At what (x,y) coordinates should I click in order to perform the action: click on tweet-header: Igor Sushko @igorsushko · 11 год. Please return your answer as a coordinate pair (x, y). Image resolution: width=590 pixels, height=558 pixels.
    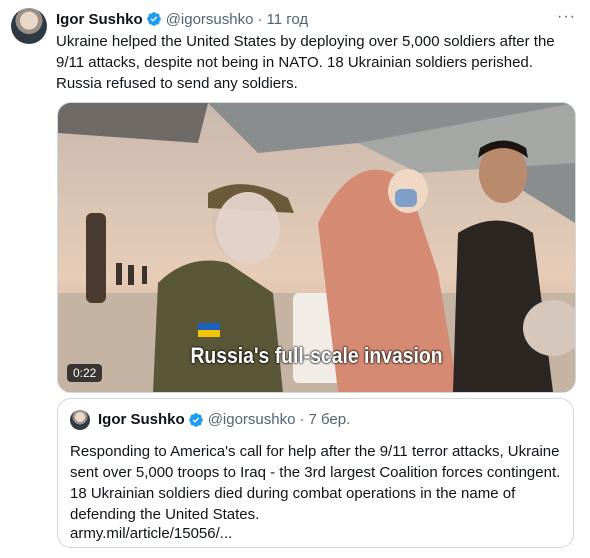
    Looking at the image, I should click on (182, 19).